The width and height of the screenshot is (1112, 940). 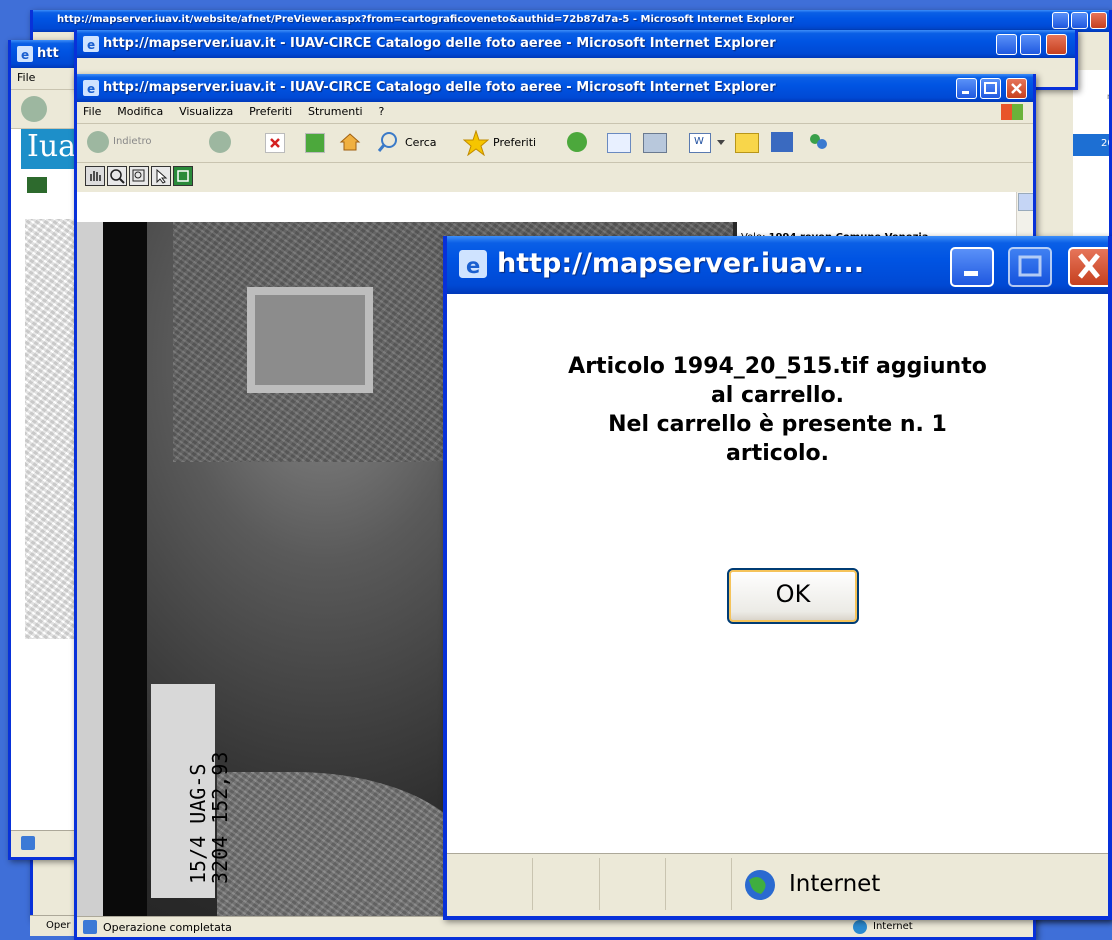 What do you see at coordinates (1105, 143) in the screenshot?
I see `year-fragment: 200` at bounding box center [1105, 143].